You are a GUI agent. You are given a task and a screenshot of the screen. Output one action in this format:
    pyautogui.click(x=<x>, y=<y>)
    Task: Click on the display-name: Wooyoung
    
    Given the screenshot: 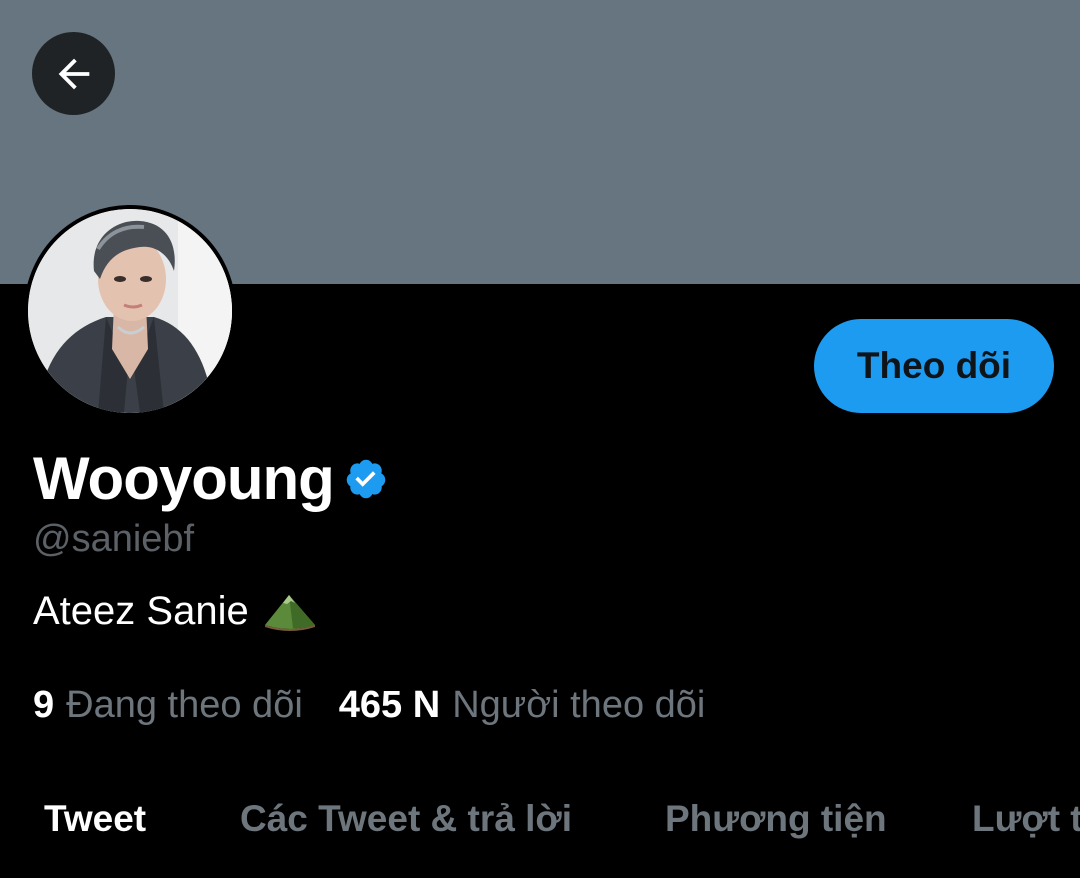 What is the action you would take?
    pyautogui.click(x=184, y=478)
    